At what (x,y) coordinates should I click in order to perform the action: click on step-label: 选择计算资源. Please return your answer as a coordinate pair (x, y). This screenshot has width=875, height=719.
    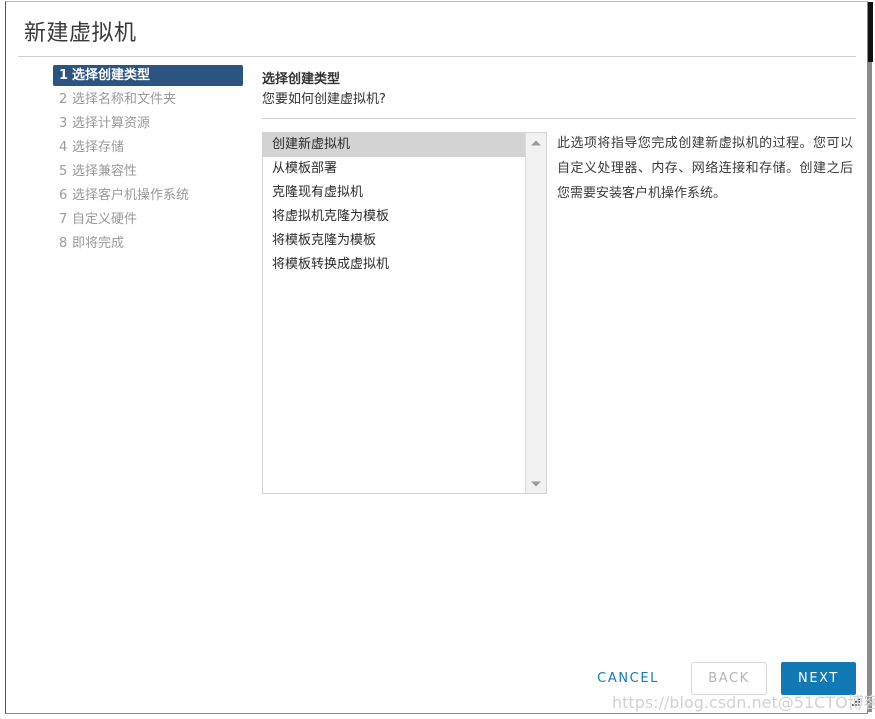
    Looking at the image, I should click on (111, 123).